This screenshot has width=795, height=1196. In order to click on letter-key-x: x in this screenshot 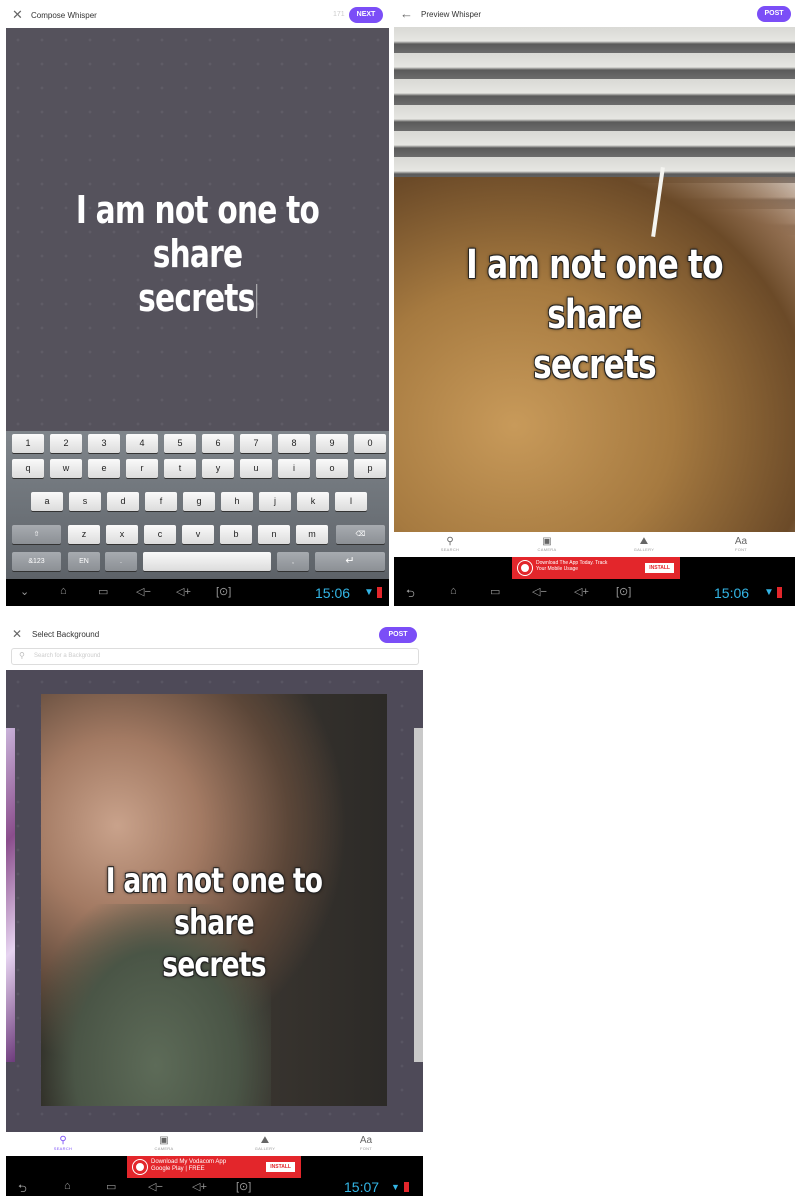, I will do `click(122, 534)`.